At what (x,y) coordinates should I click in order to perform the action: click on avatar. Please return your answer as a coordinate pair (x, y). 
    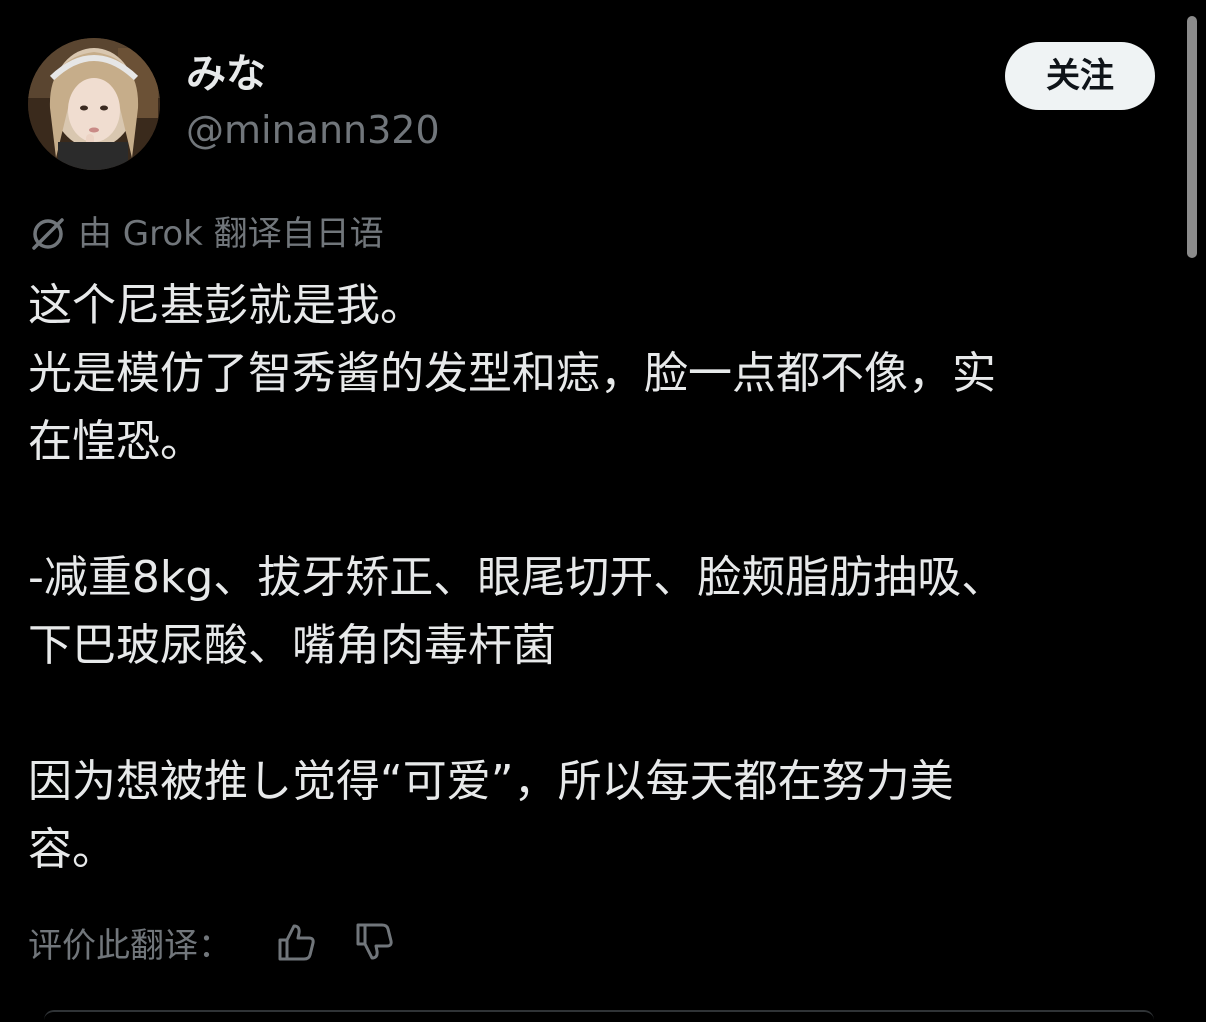
    Looking at the image, I should click on (94, 104).